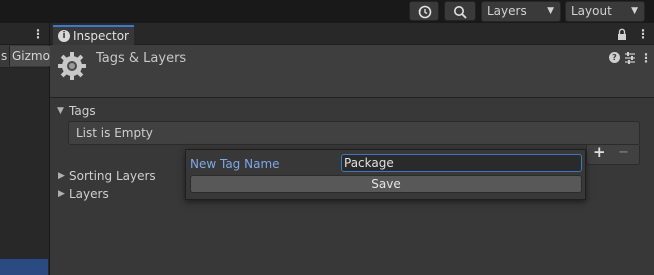  What do you see at coordinates (141, 58) in the screenshot?
I see `page-title: Tags & Layers` at bounding box center [141, 58].